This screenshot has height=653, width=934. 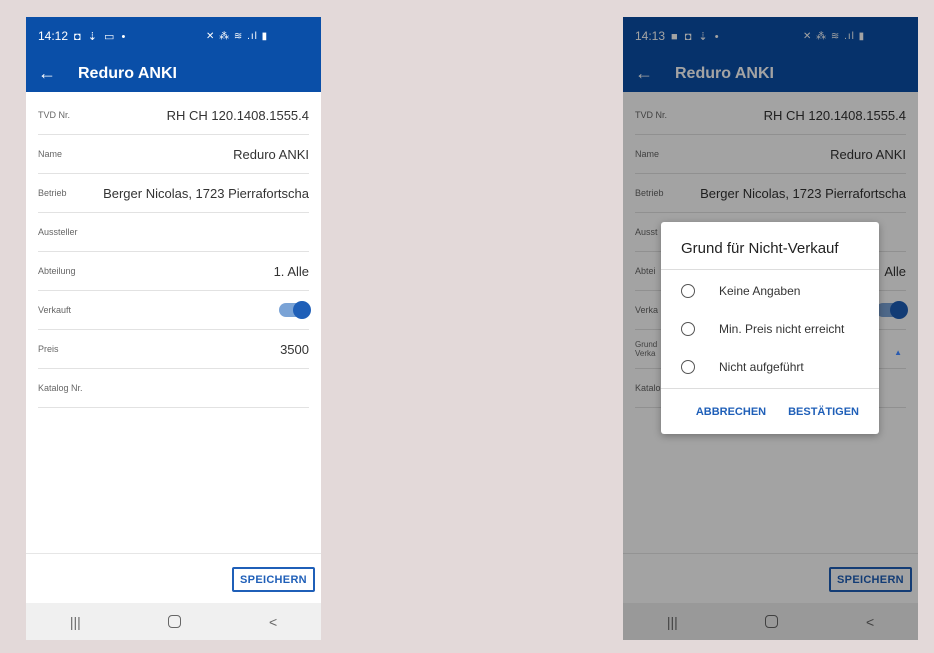 What do you see at coordinates (823, 412) in the screenshot?
I see `confirm-button: BESTÄTIGEN` at bounding box center [823, 412].